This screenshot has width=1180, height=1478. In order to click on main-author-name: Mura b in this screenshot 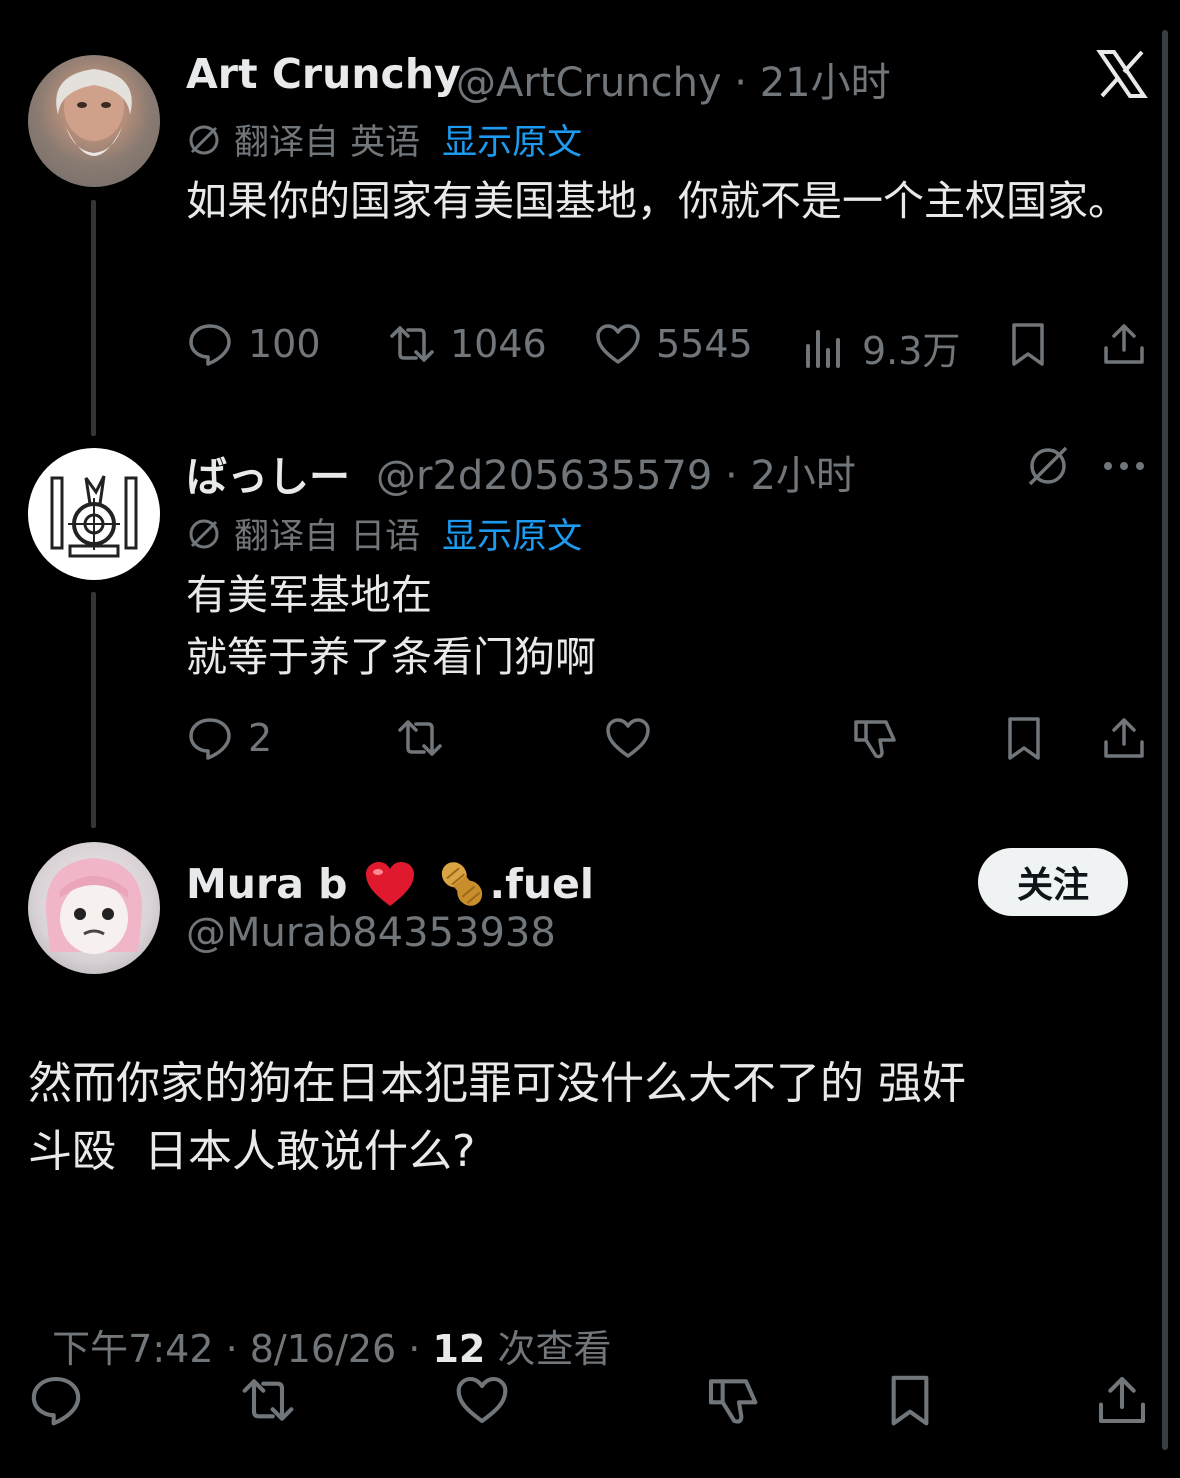, I will do `click(267, 884)`.